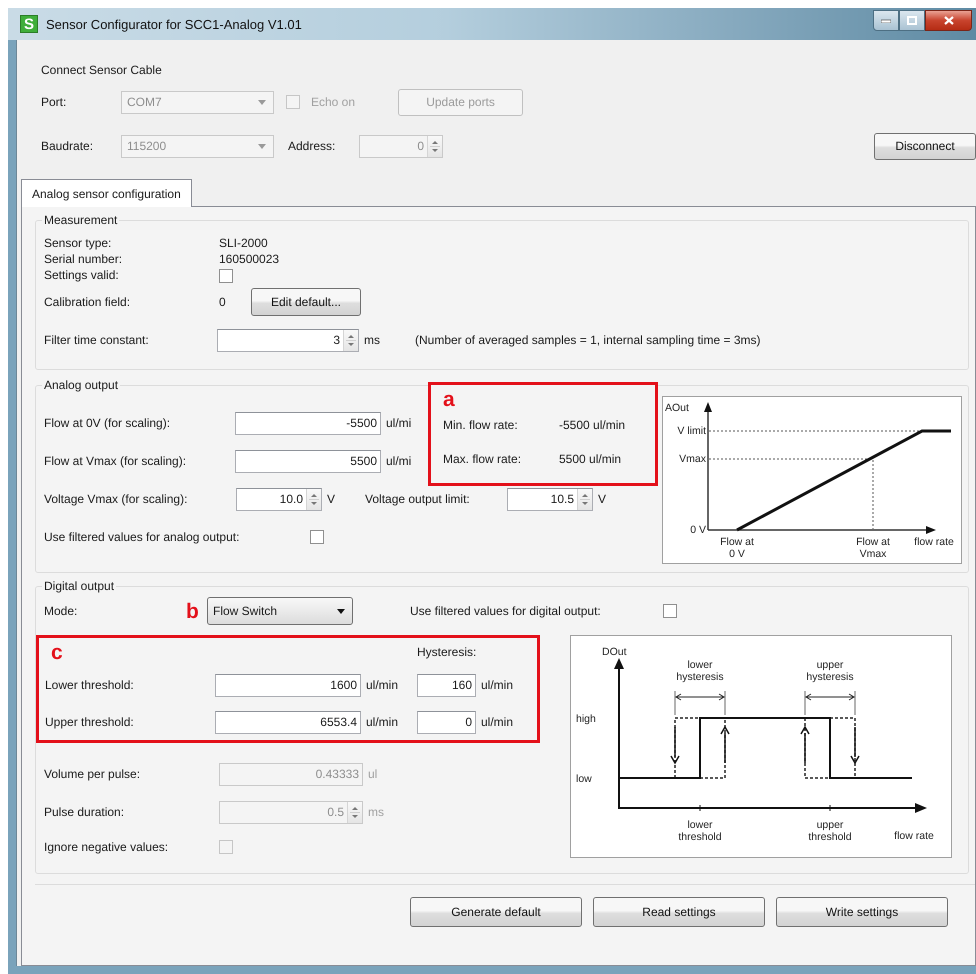 This screenshot has height=974, width=976. I want to click on app-logo: S, so click(29, 24).